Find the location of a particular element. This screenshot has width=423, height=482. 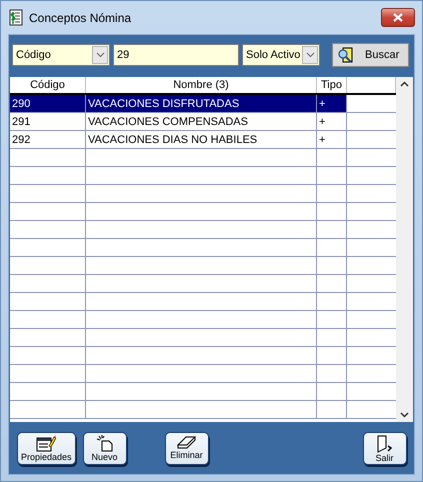

search-field: 29 is located at coordinates (176, 55).